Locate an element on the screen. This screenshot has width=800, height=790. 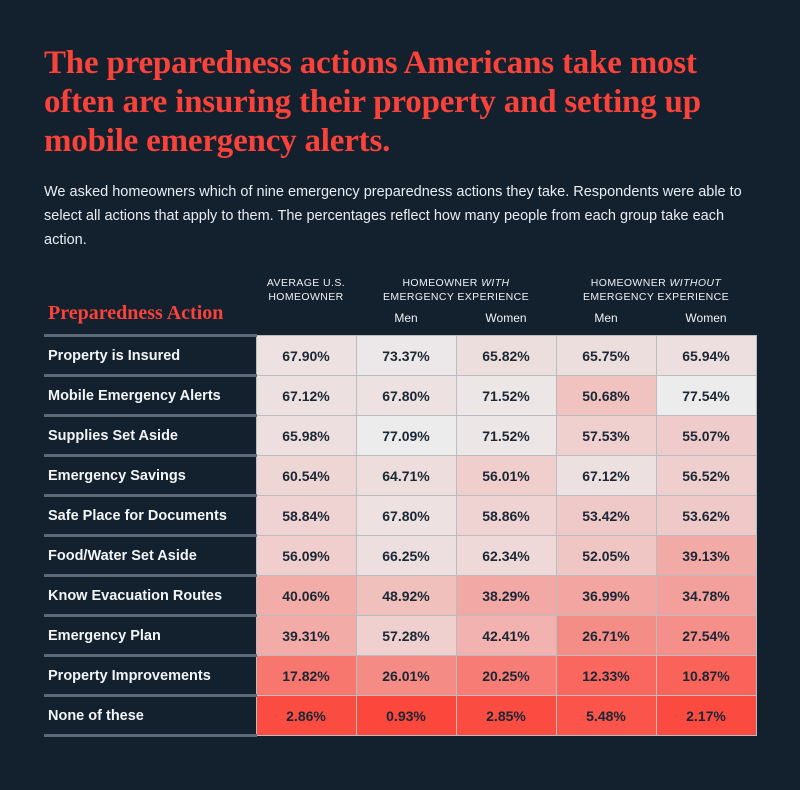
group-header-with-line1: HOMEOWNER is located at coordinates (442, 283).